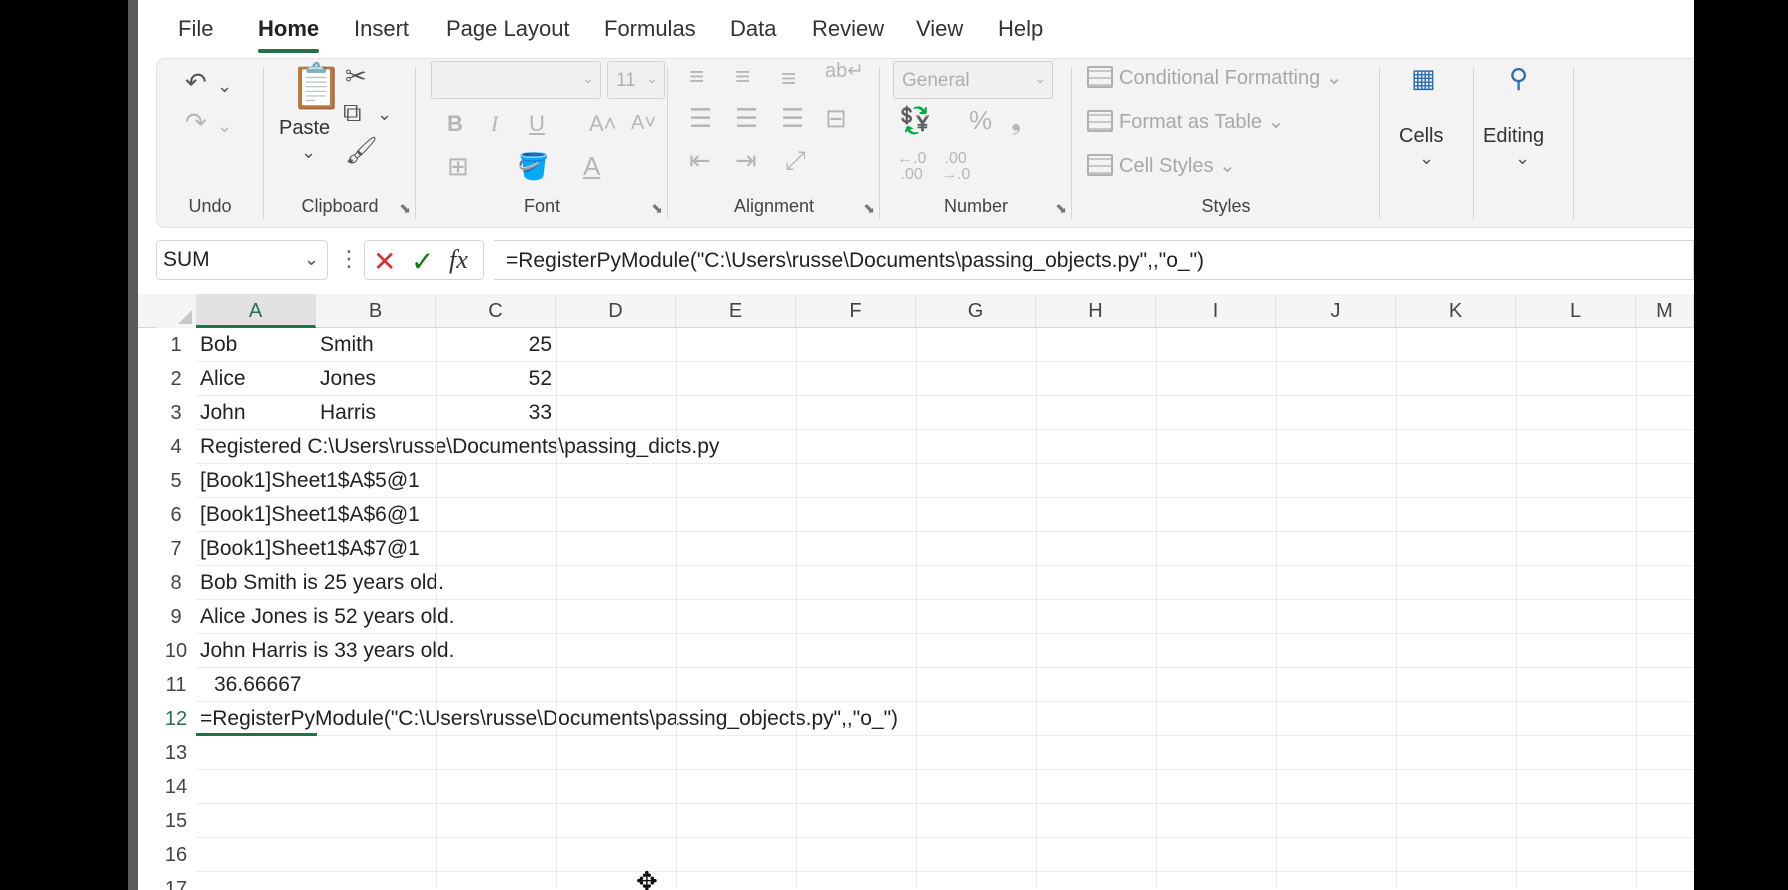 This screenshot has height=890, width=1788. What do you see at coordinates (911, 167) in the screenshot?
I see `increase-decimal-icon: ←.0.00` at bounding box center [911, 167].